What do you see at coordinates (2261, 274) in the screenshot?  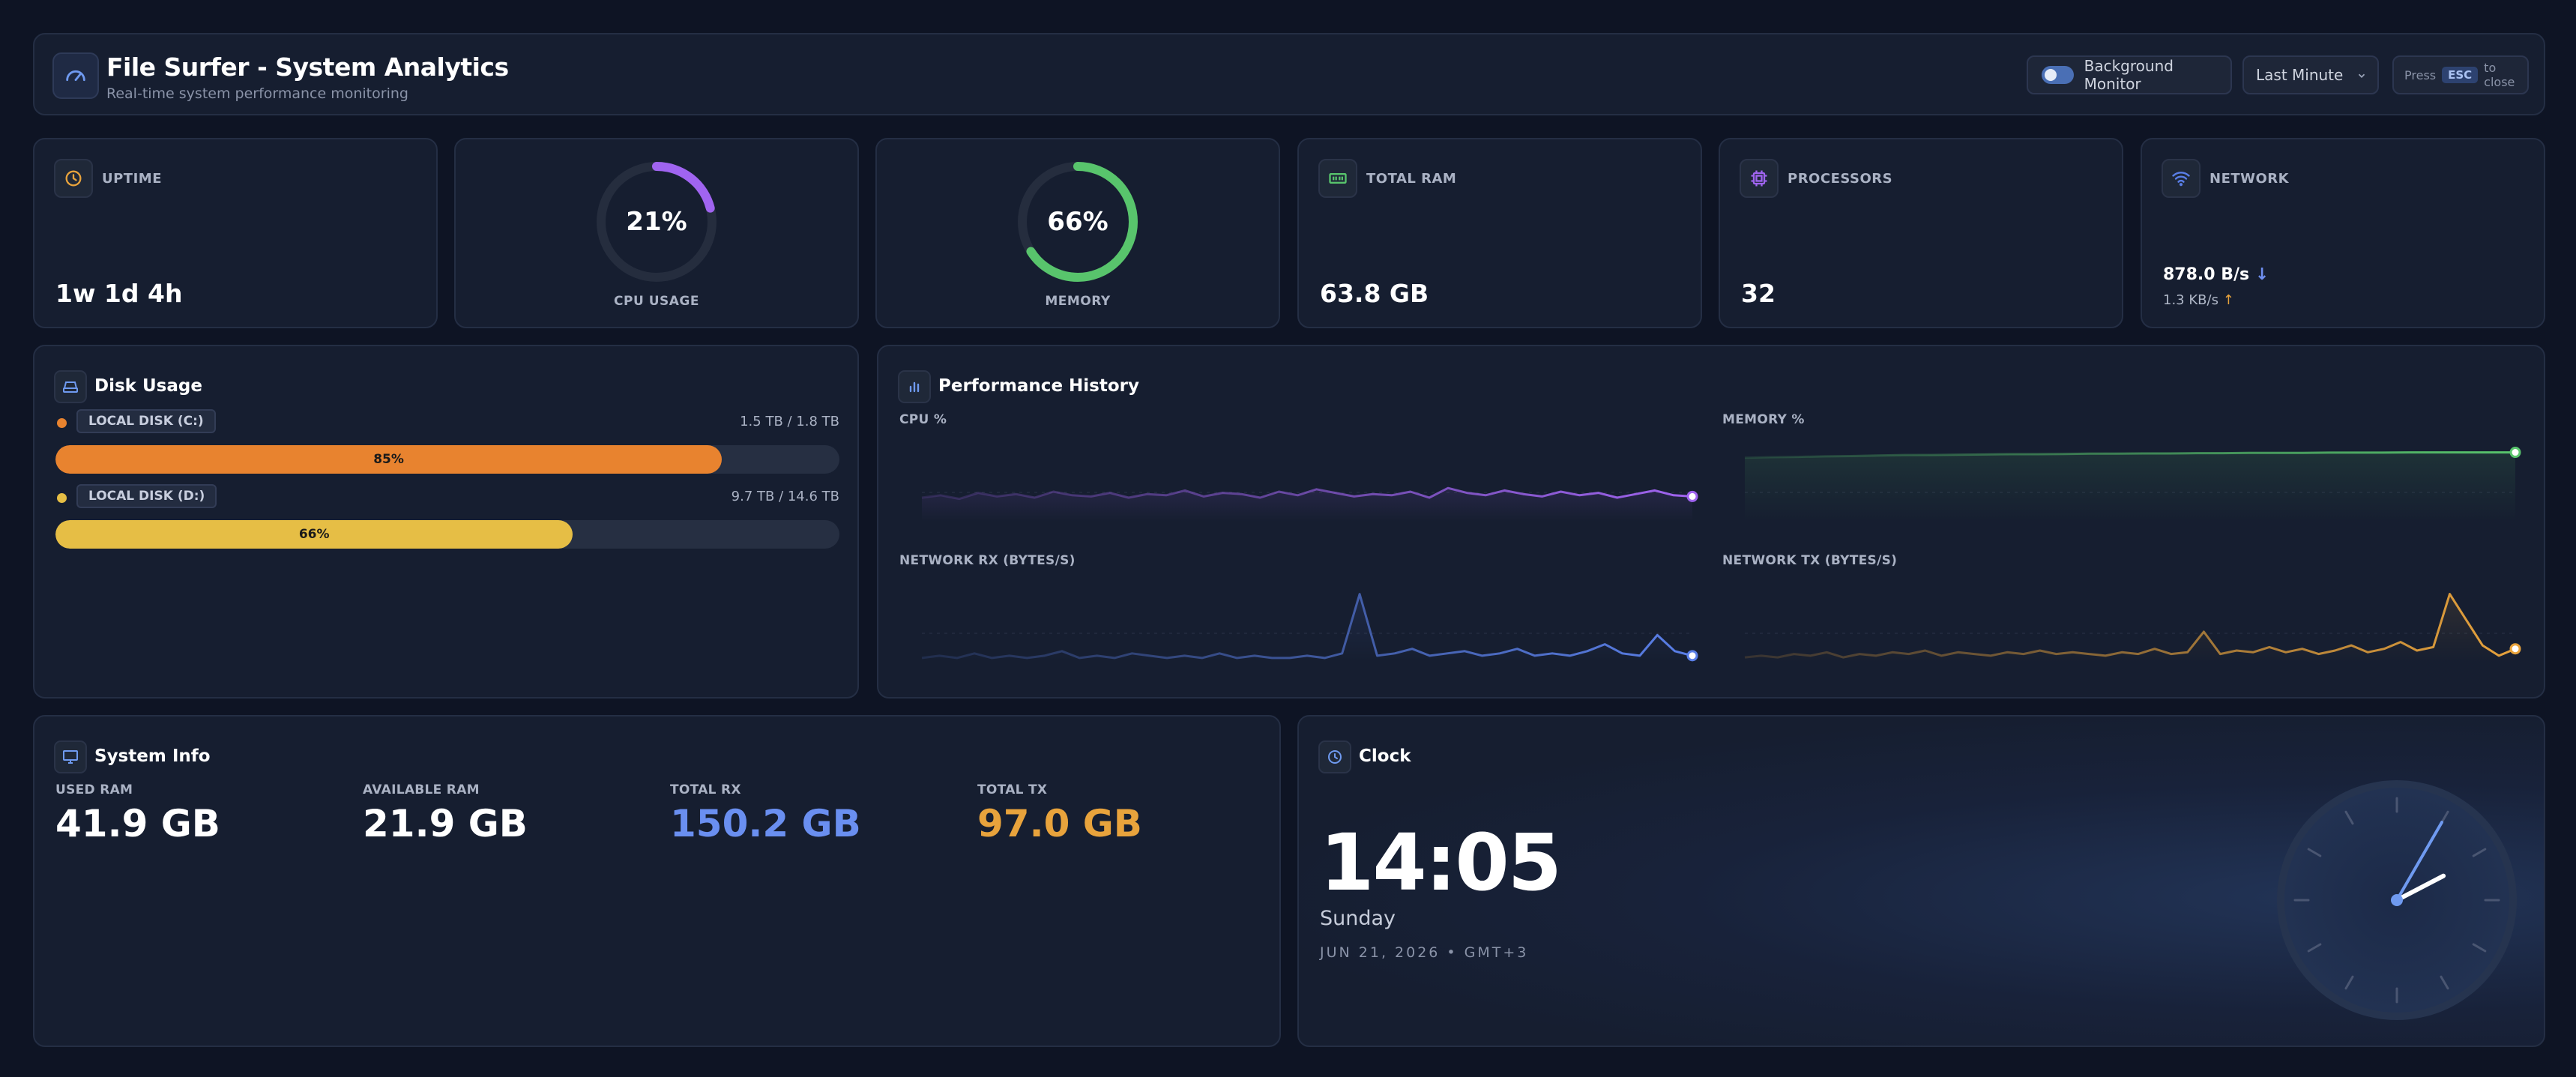 I see `arrow-down-icon: ↓` at bounding box center [2261, 274].